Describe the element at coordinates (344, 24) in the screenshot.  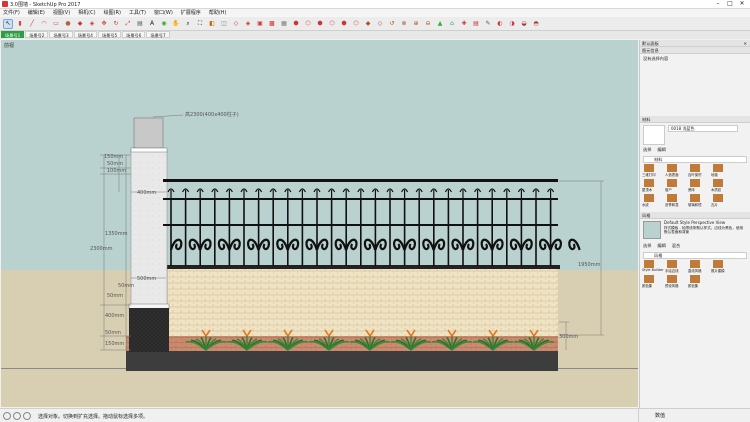
I see `back-view-icon: ⬢` at that location.